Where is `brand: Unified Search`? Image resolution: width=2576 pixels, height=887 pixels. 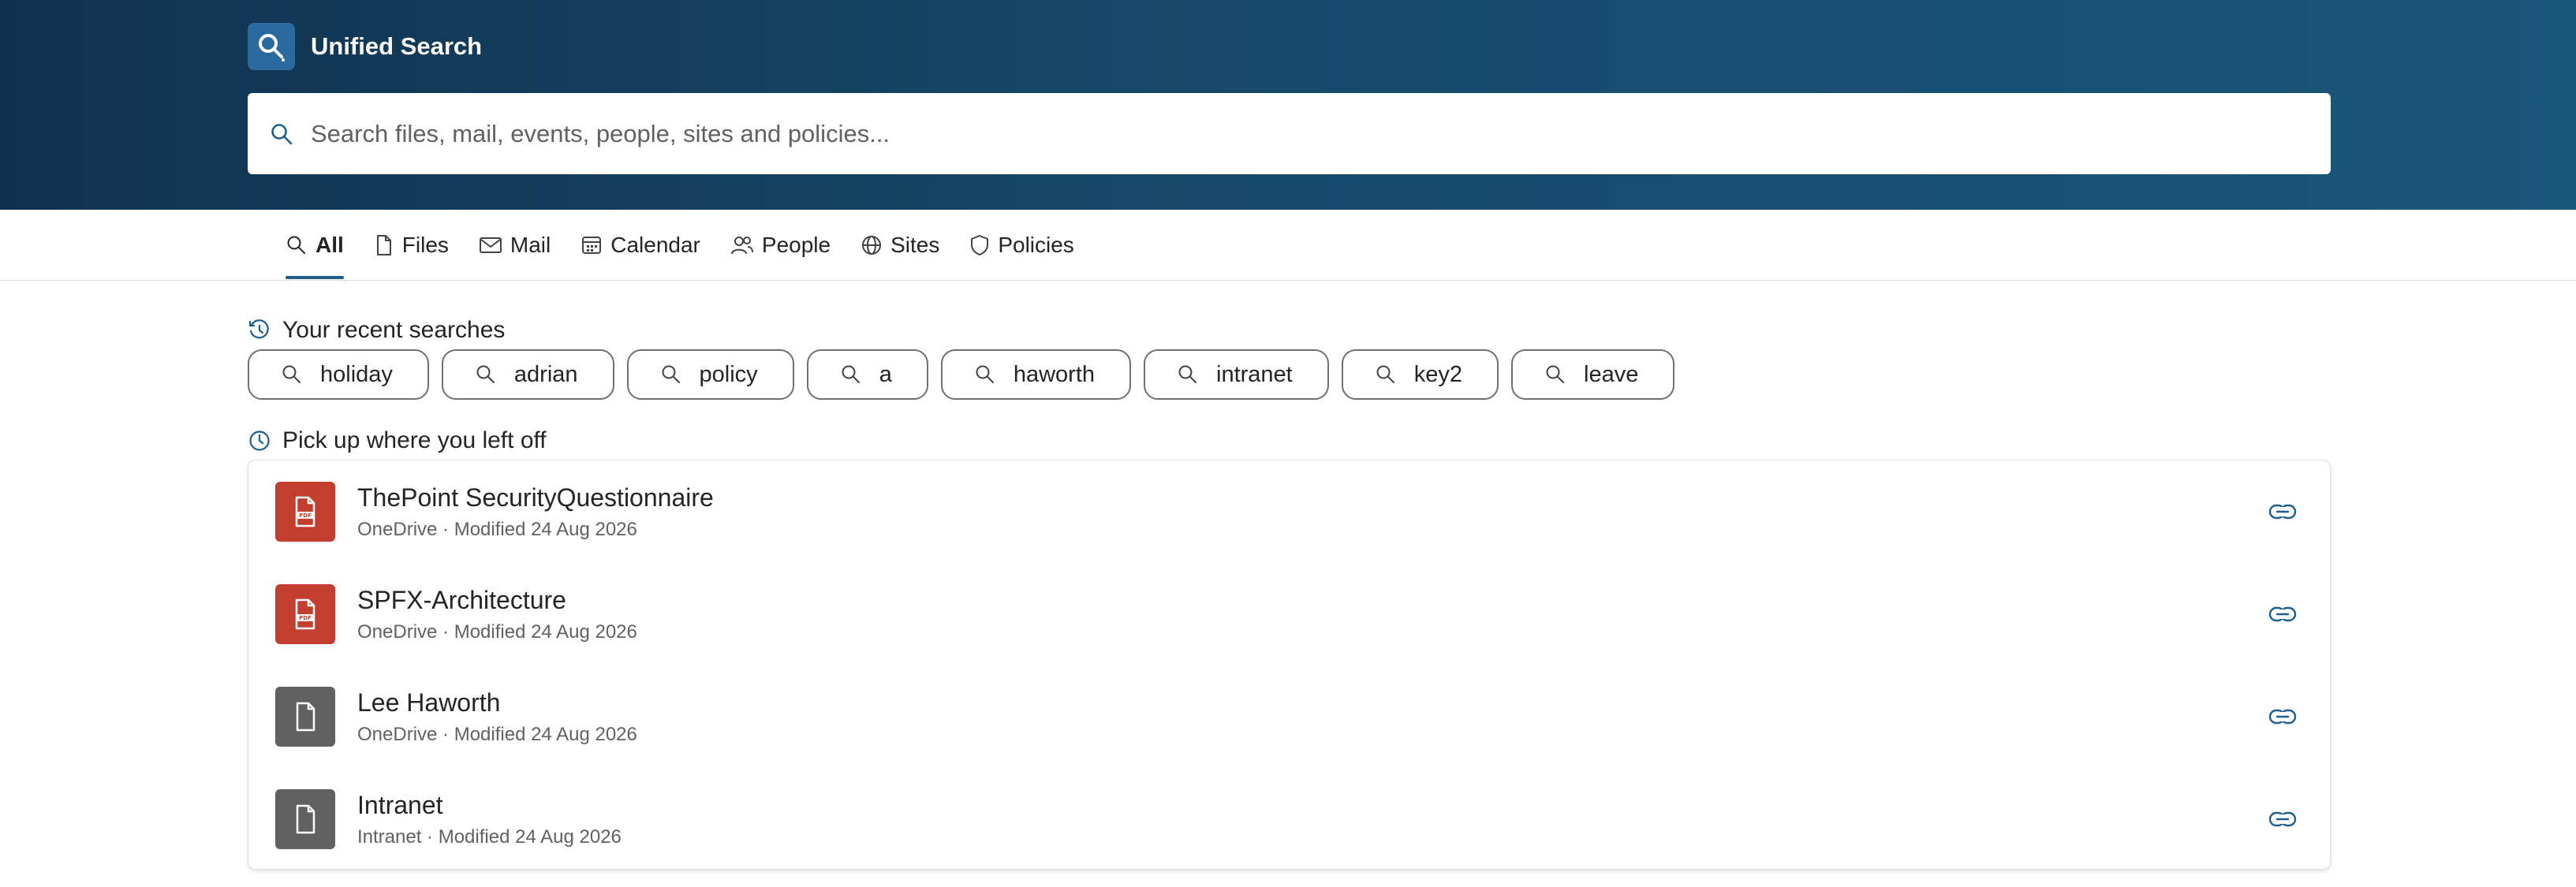
brand: Unified Search is located at coordinates (365, 46).